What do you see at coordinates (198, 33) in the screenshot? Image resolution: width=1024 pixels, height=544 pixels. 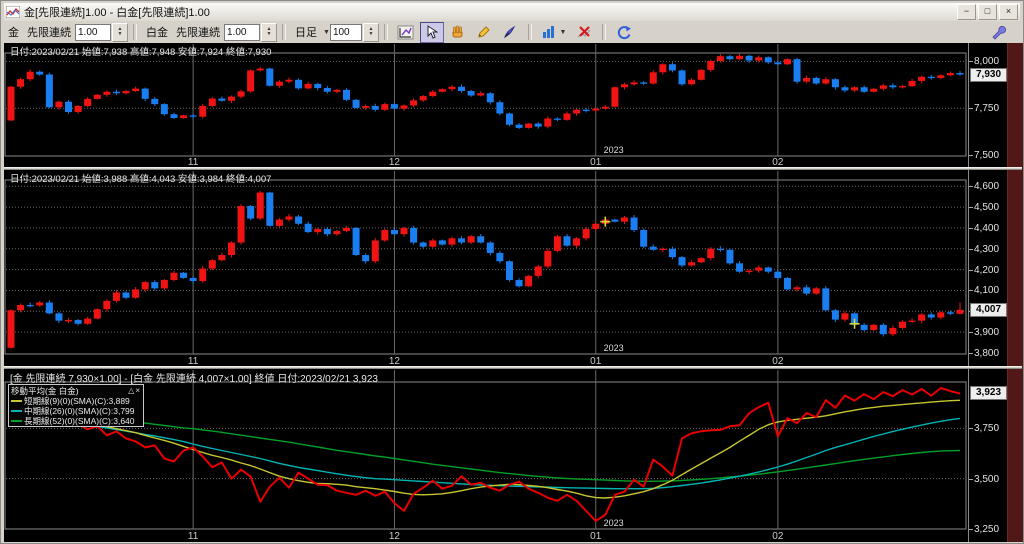 I see `instrument2-series-label: 先限連続` at bounding box center [198, 33].